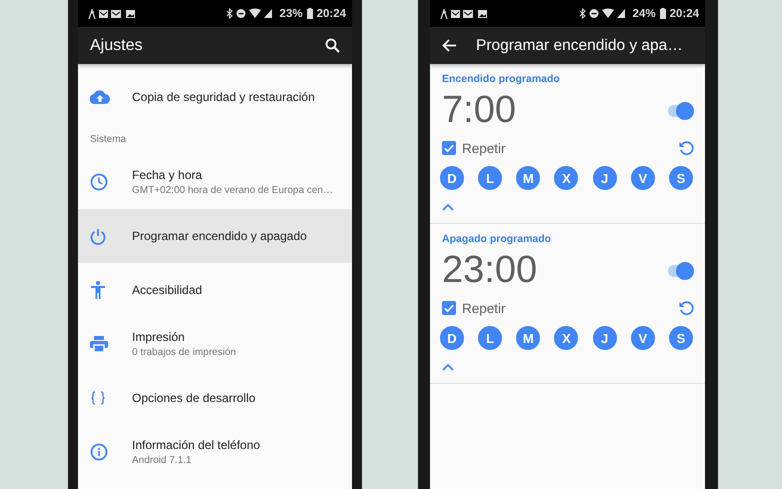 The width and height of the screenshot is (782, 489). What do you see at coordinates (168, 175) in the screenshot?
I see `item-title: Fecha y hora` at bounding box center [168, 175].